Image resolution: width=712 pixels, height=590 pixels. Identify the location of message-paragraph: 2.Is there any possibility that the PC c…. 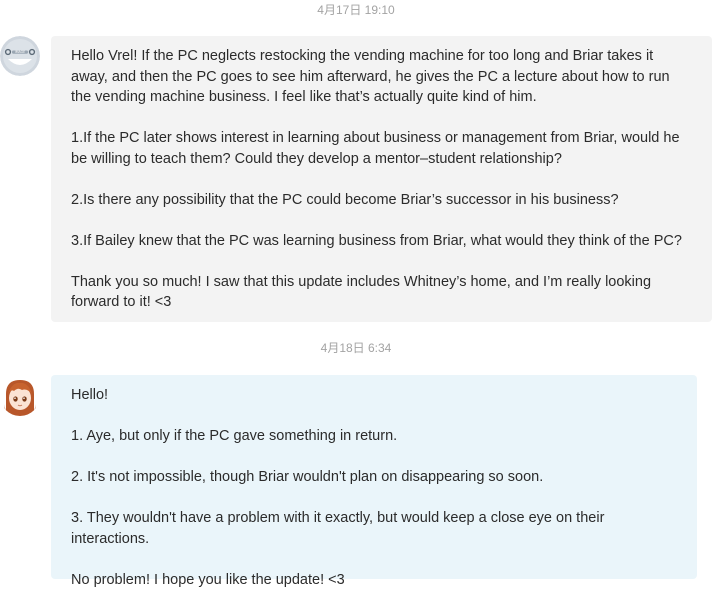
(345, 199).